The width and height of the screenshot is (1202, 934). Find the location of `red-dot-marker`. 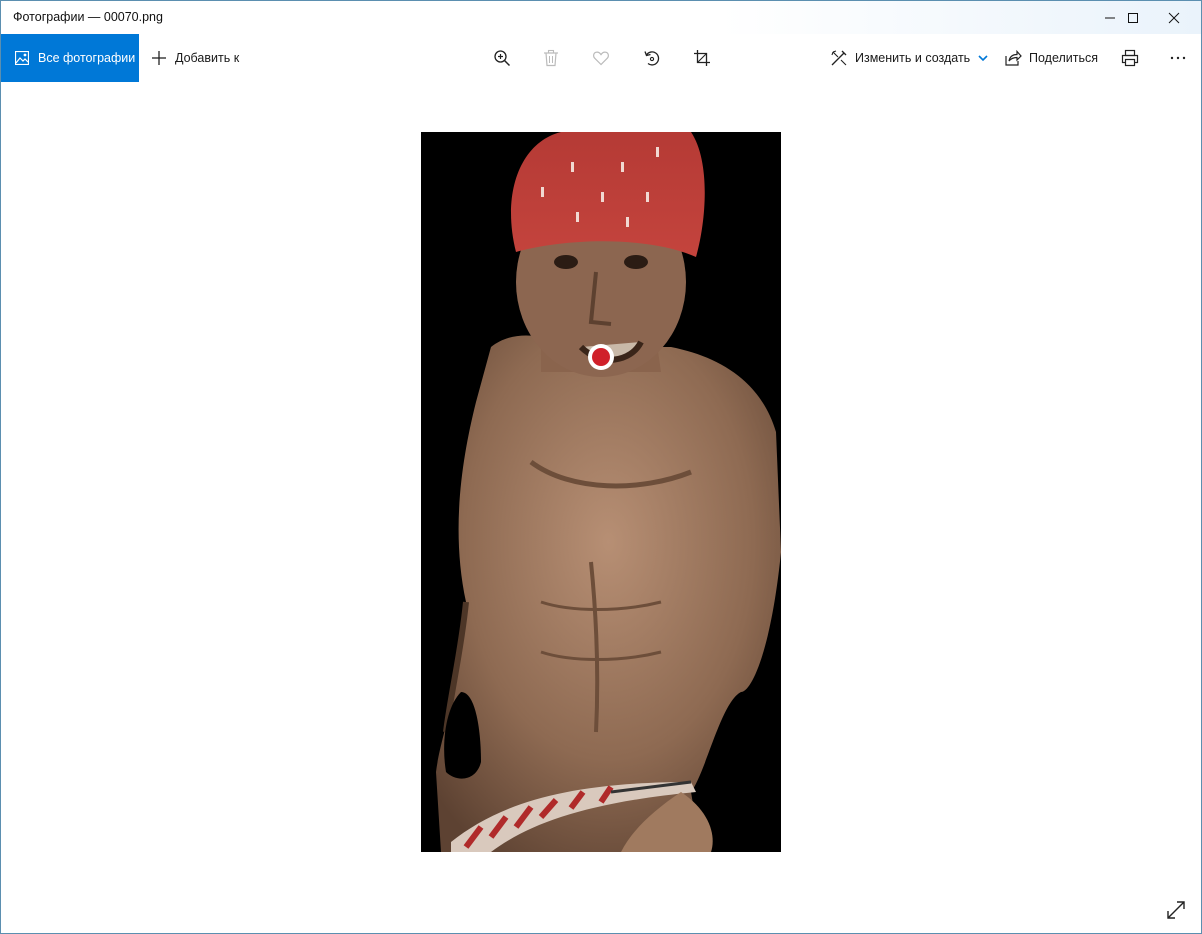

red-dot-marker is located at coordinates (601, 357).